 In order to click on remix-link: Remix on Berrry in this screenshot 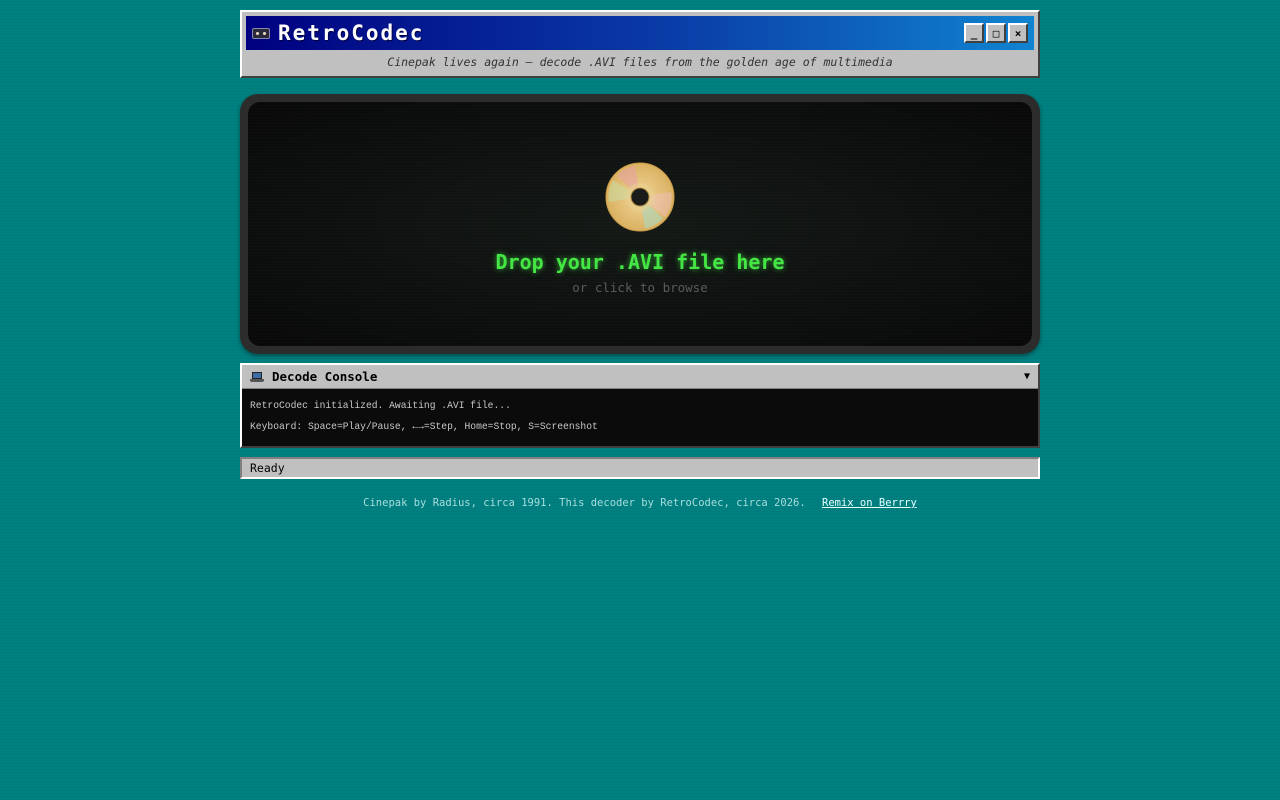, I will do `click(869, 503)`.